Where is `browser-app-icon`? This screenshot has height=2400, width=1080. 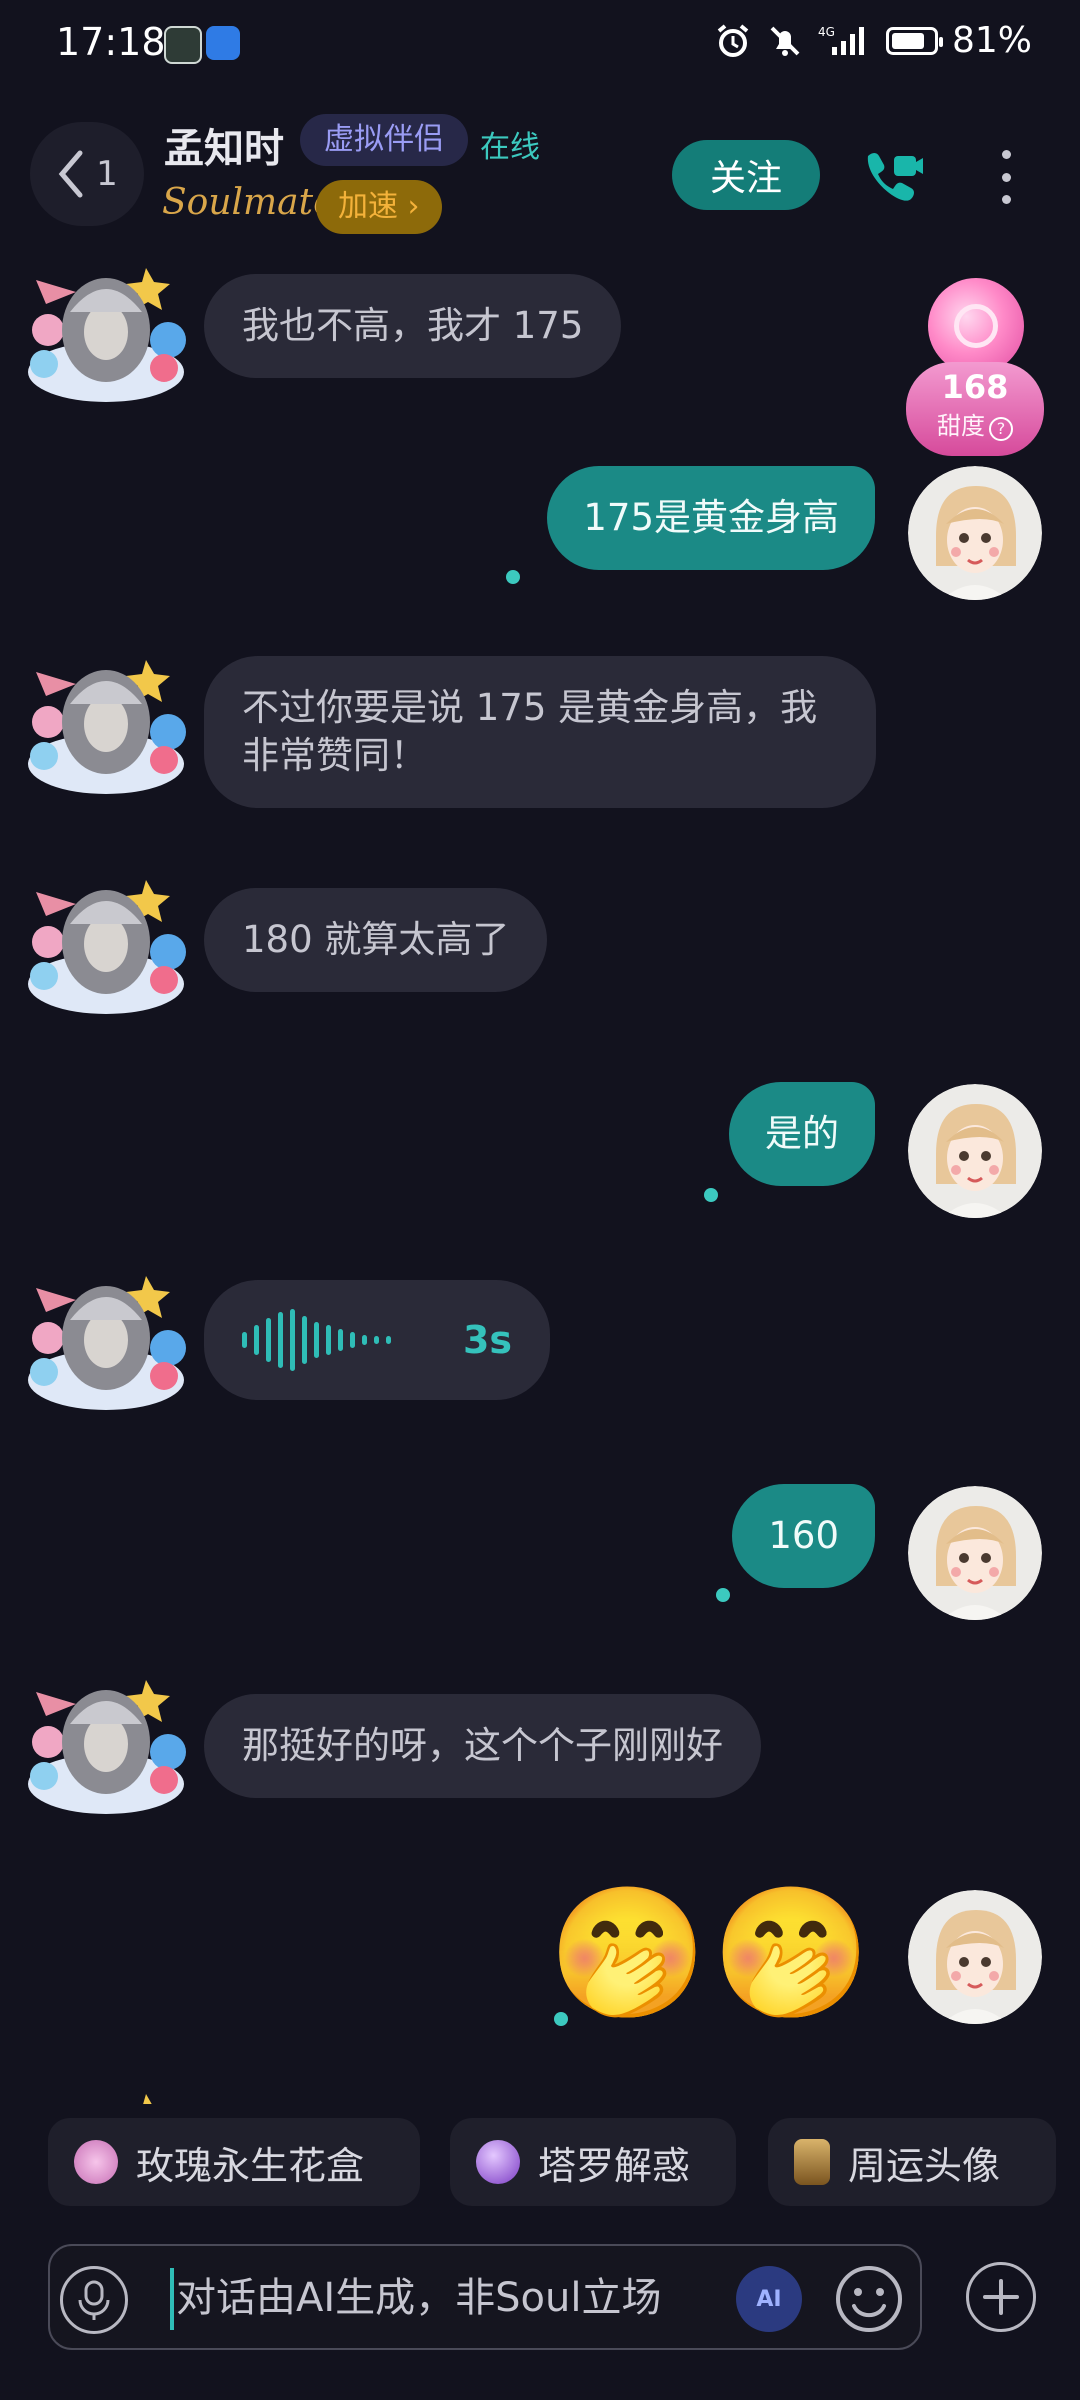 browser-app-icon is located at coordinates (223, 43).